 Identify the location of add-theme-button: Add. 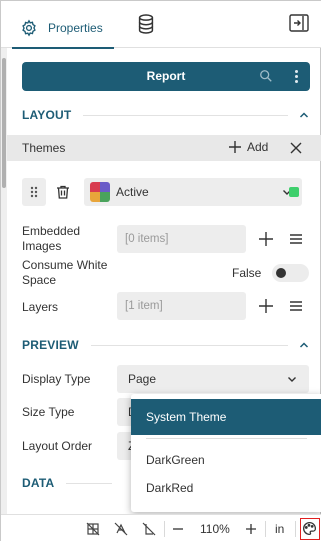
(248, 147).